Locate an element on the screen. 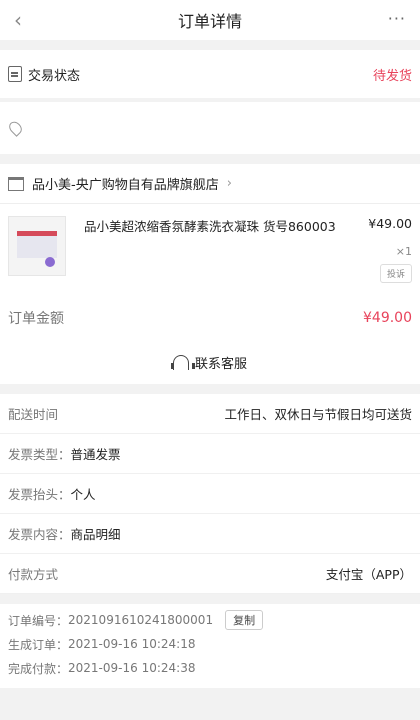 The height and width of the screenshot is (720, 420). store-icon is located at coordinates (16, 183).